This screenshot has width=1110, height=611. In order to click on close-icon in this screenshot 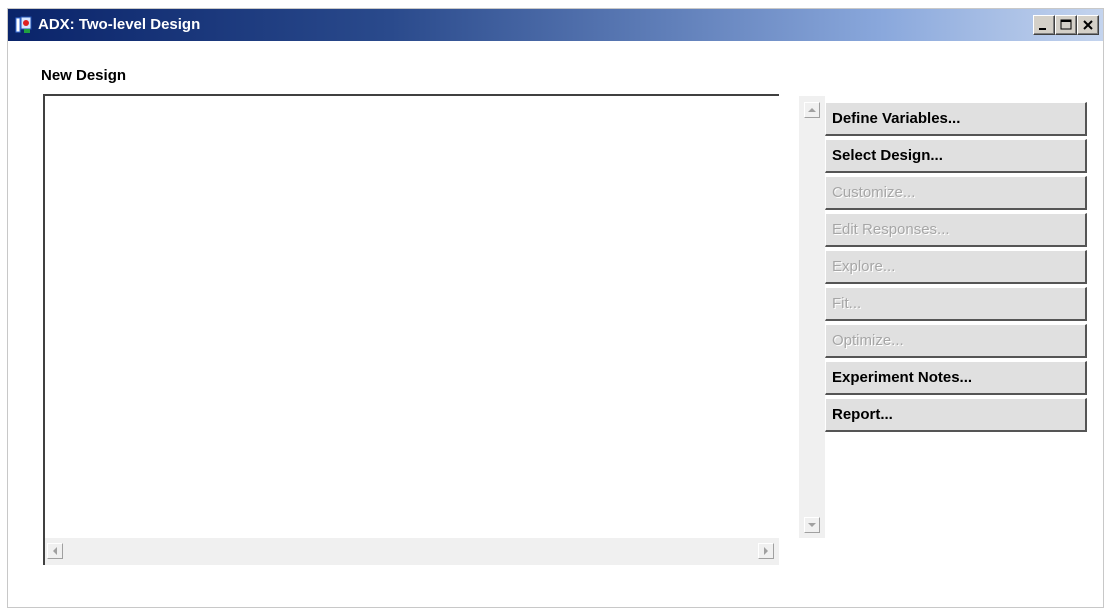, I will do `click(1088, 25)`.